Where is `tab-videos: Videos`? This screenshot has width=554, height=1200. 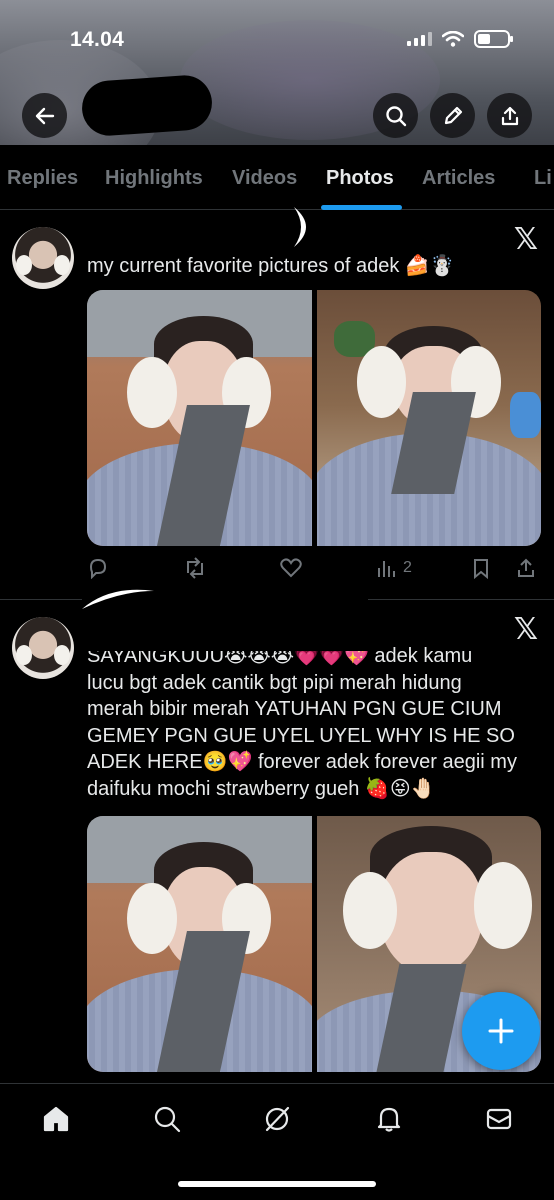
tab-videos: Videos is located at coordinates (264, 178).